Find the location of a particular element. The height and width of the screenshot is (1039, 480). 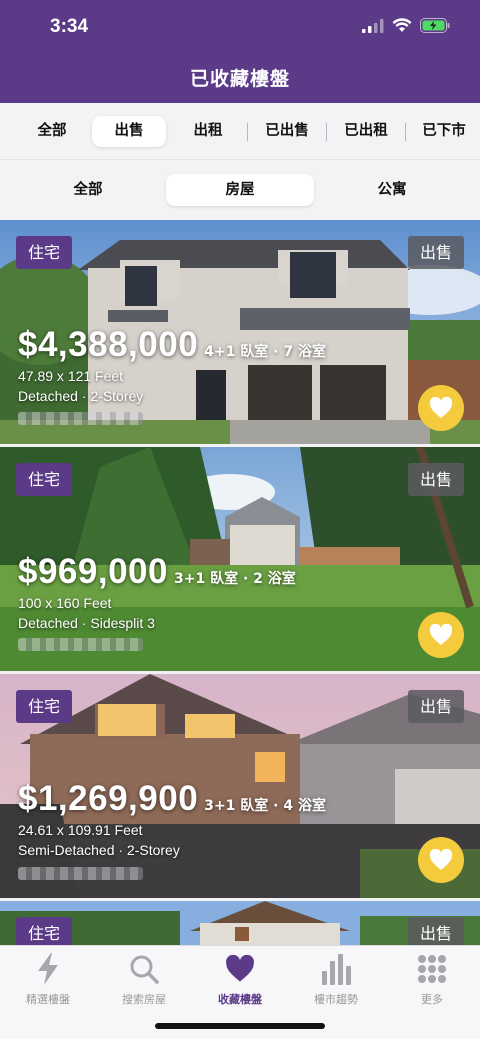

filter-all: 全部 is located at coordinates (52, 131).